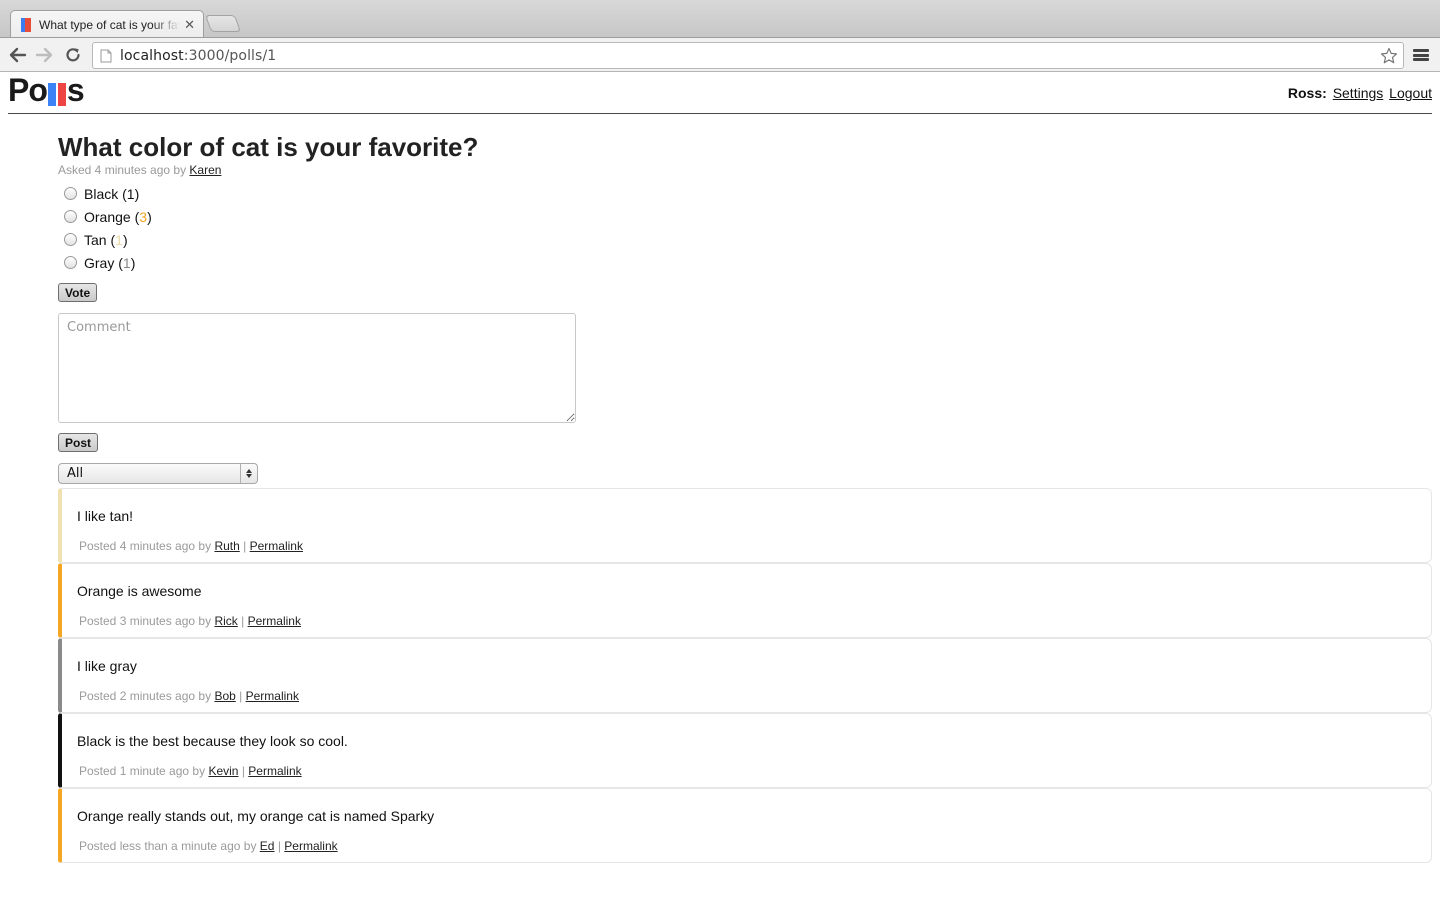 The image size is (1440, 900). What do you see at coordinates (140, 170) in the screenshot?
I see `poll-meta: Asked 4 minutes ago by Karen` at bounding box center [140, 170].